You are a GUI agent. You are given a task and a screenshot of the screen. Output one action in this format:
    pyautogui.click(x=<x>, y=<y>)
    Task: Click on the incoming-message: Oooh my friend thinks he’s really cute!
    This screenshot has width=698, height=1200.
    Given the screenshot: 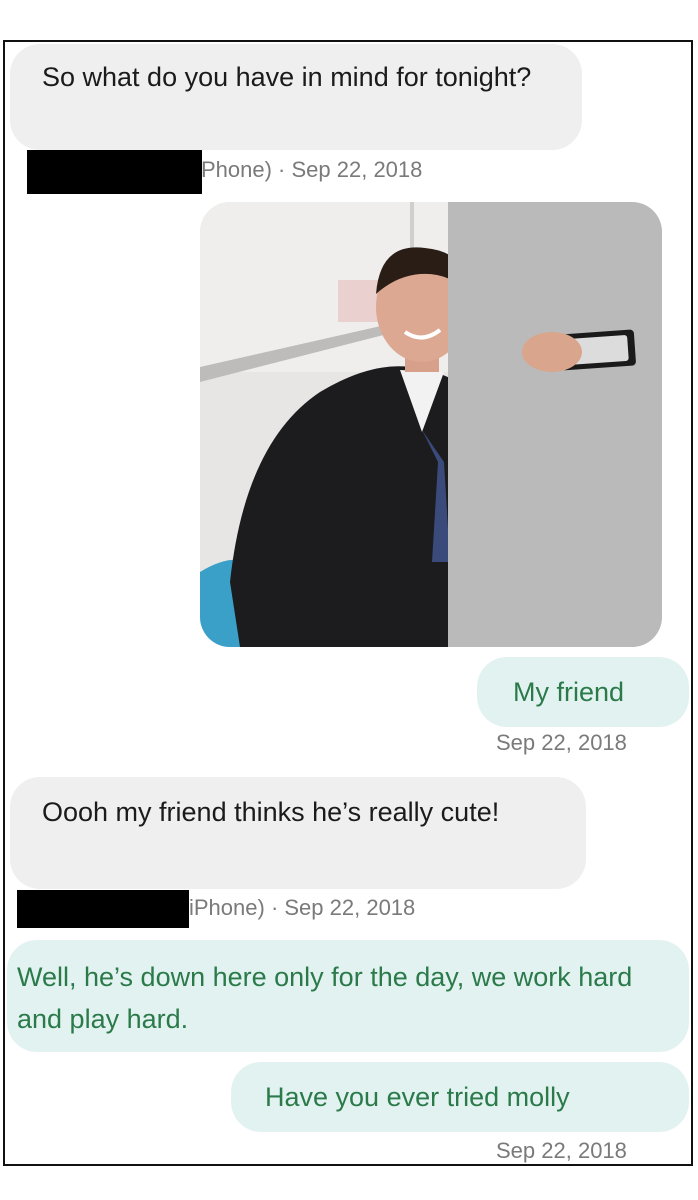 What is the action you would take?
    pyautogui.click(x=298, y=833)
    